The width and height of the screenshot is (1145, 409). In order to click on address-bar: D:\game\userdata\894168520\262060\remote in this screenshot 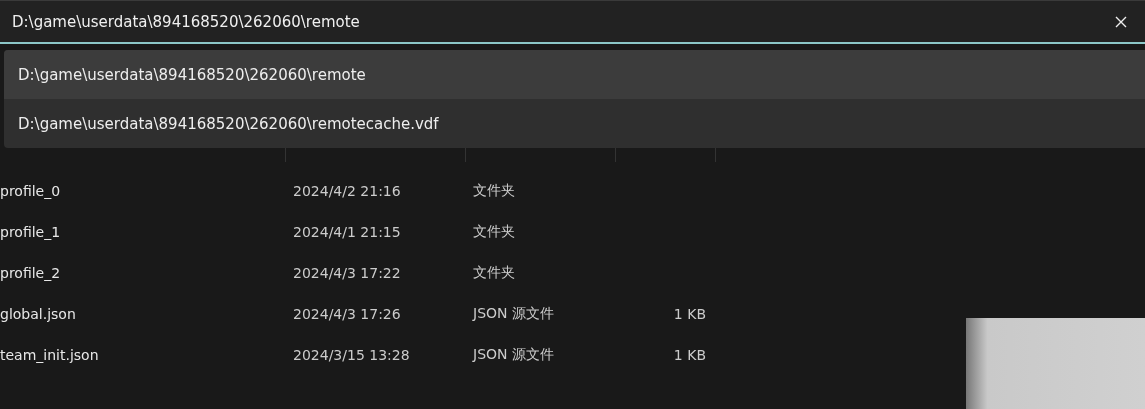, I will do `click(572, 22)`.